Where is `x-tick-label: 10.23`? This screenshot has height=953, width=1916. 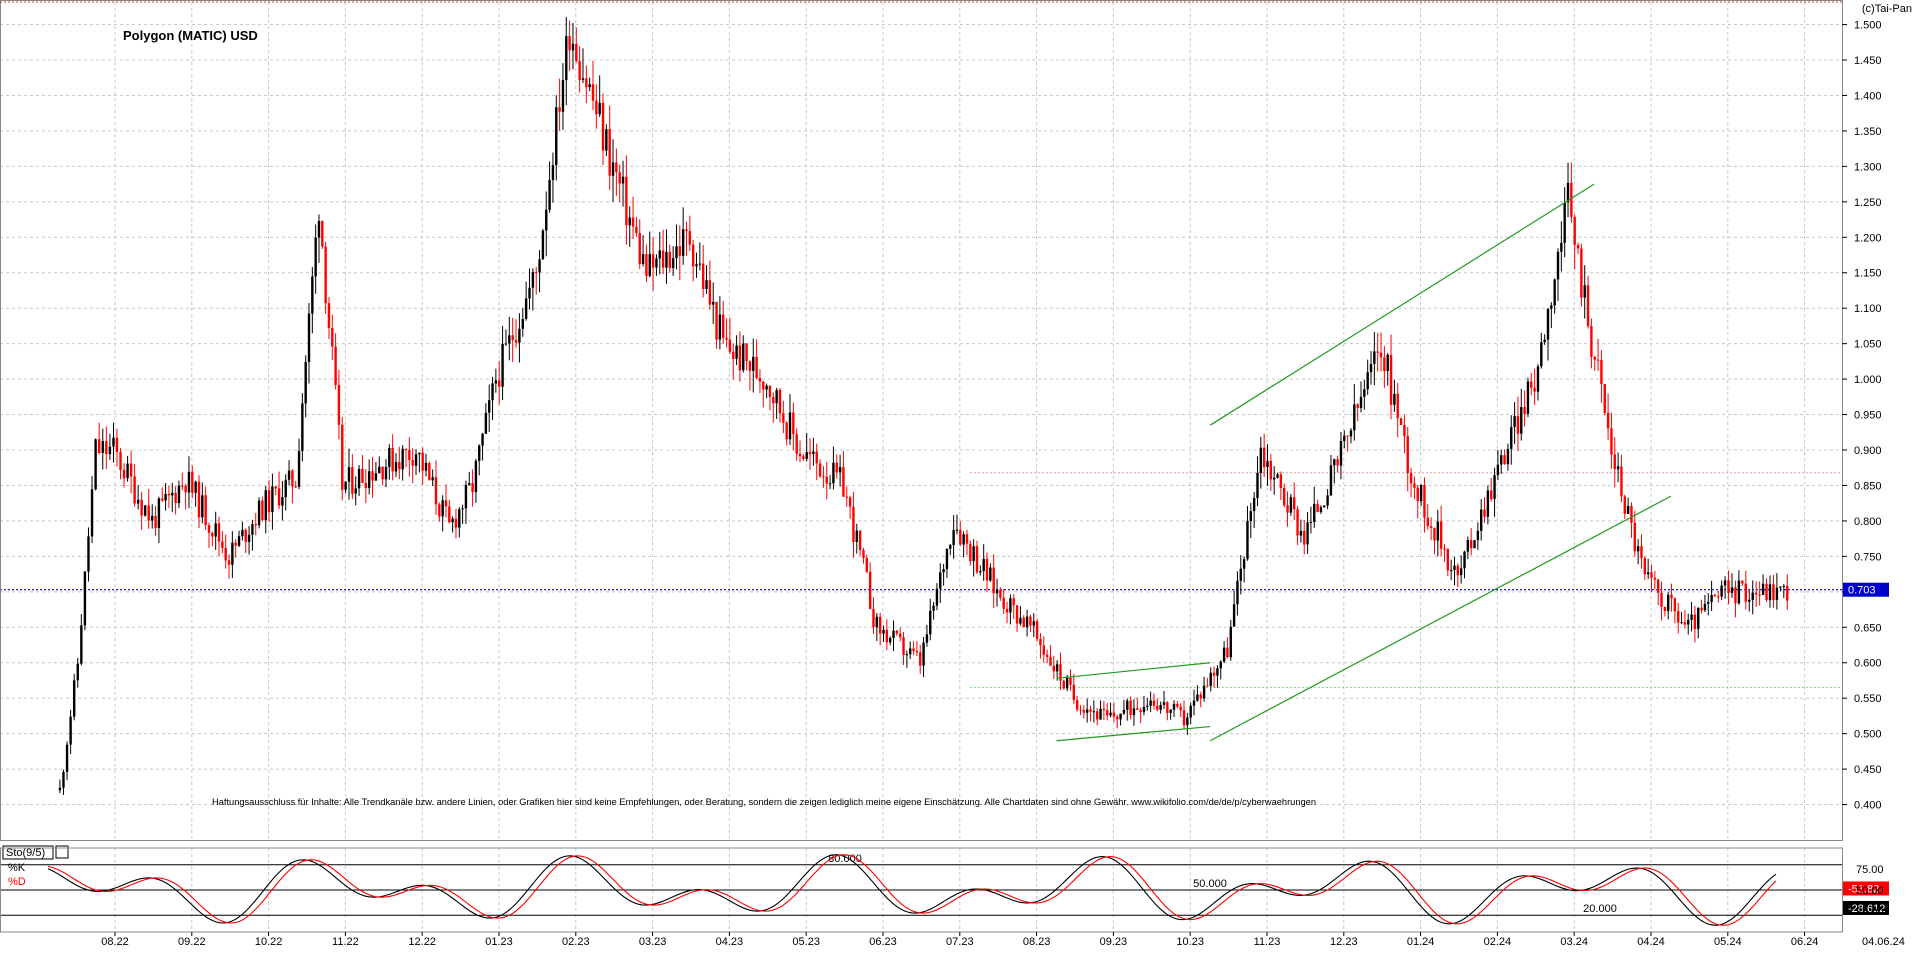
x-tick-label: 10.23 is located at coordinates (1190, 942).